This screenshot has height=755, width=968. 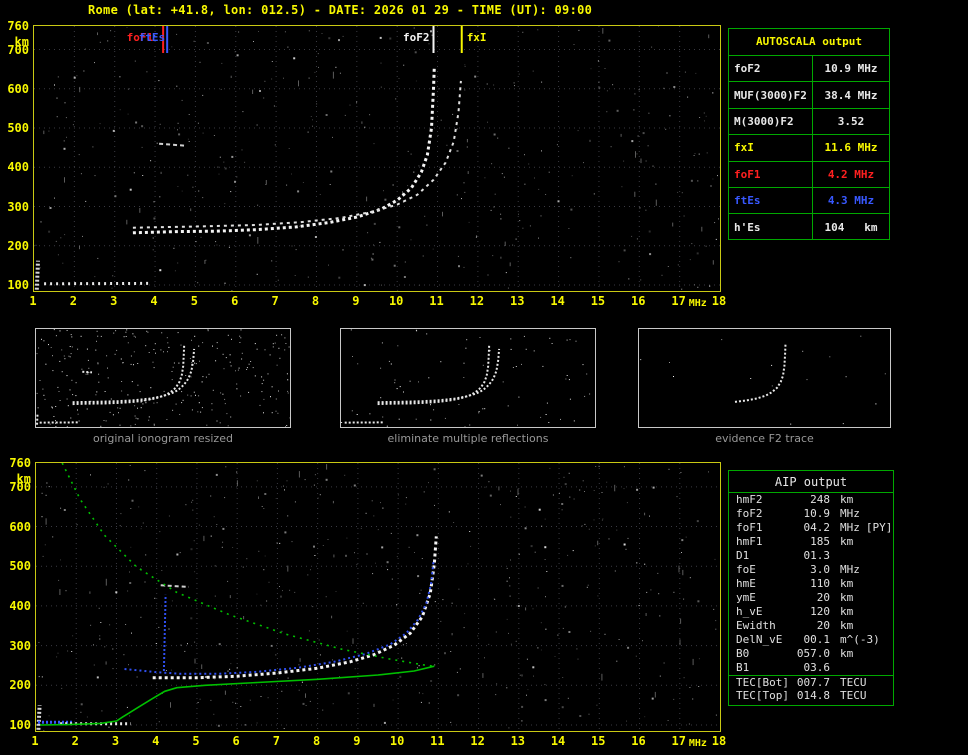 I want to click on thumbnail-3: evidence F2 trace, so click(x=764, y=386).